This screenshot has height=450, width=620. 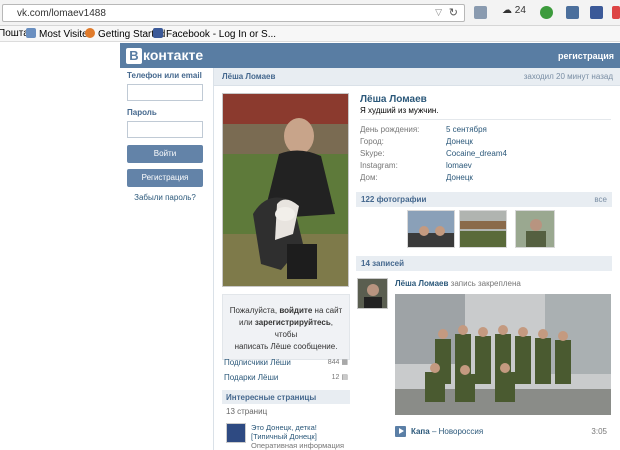 I want to click on post-author-avatar-image, so click(x=372, y=293).